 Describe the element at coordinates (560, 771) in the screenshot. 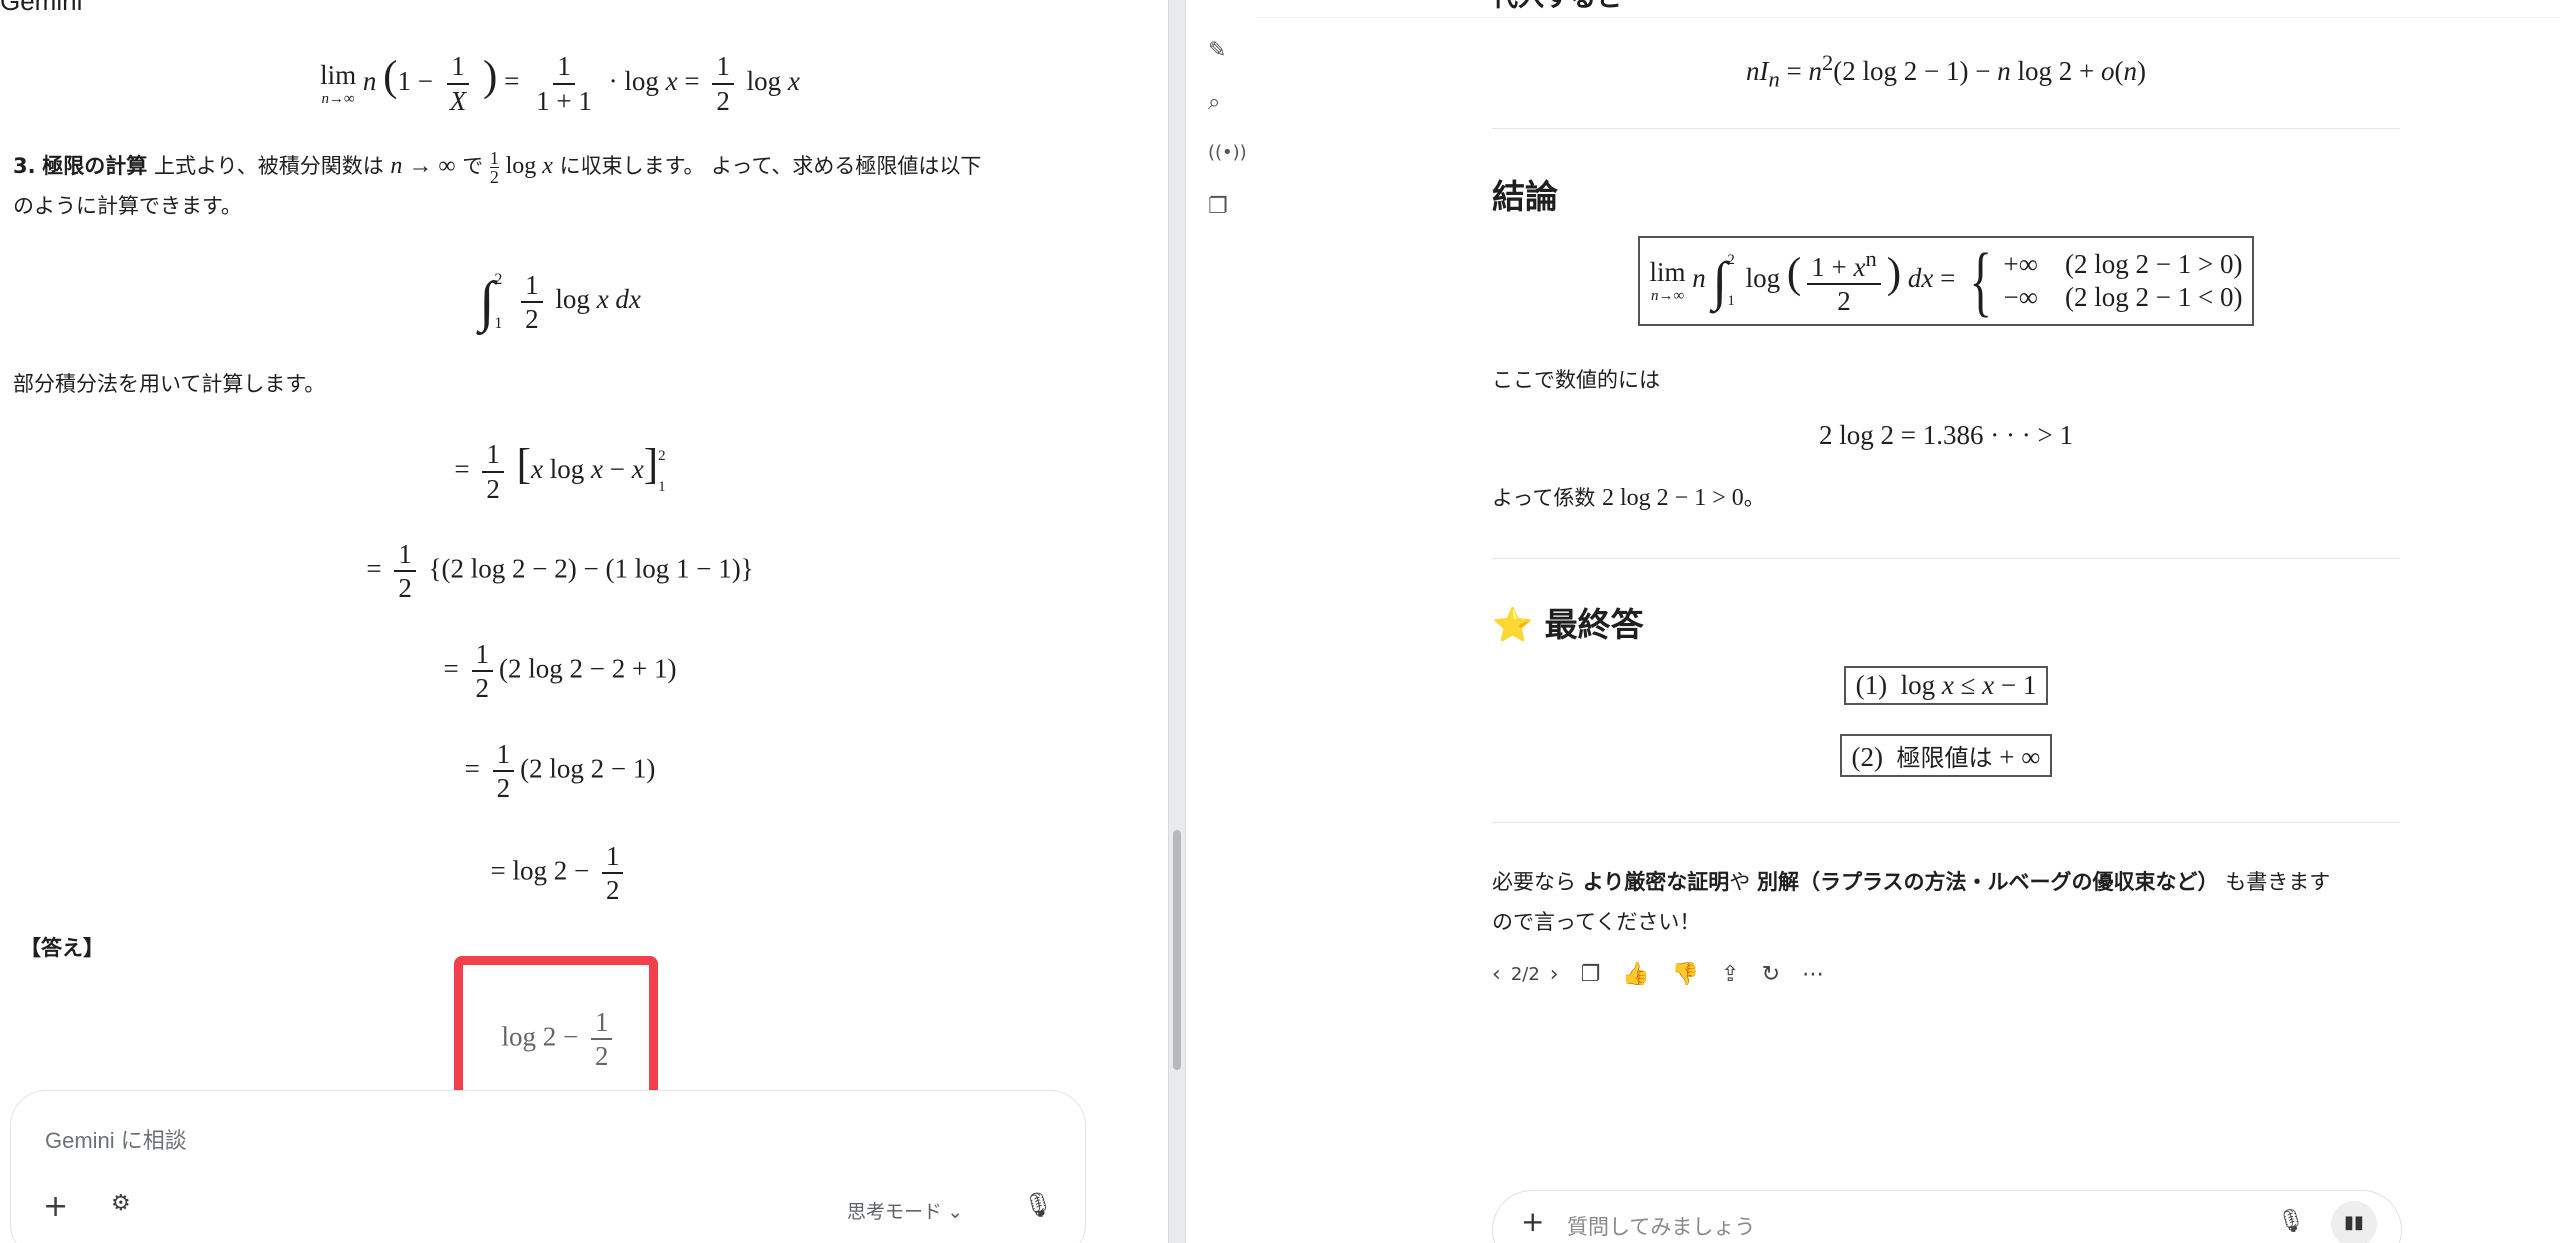

I see `step-4-expression: = 1 2 (2 log 2 − 1)` at that location.